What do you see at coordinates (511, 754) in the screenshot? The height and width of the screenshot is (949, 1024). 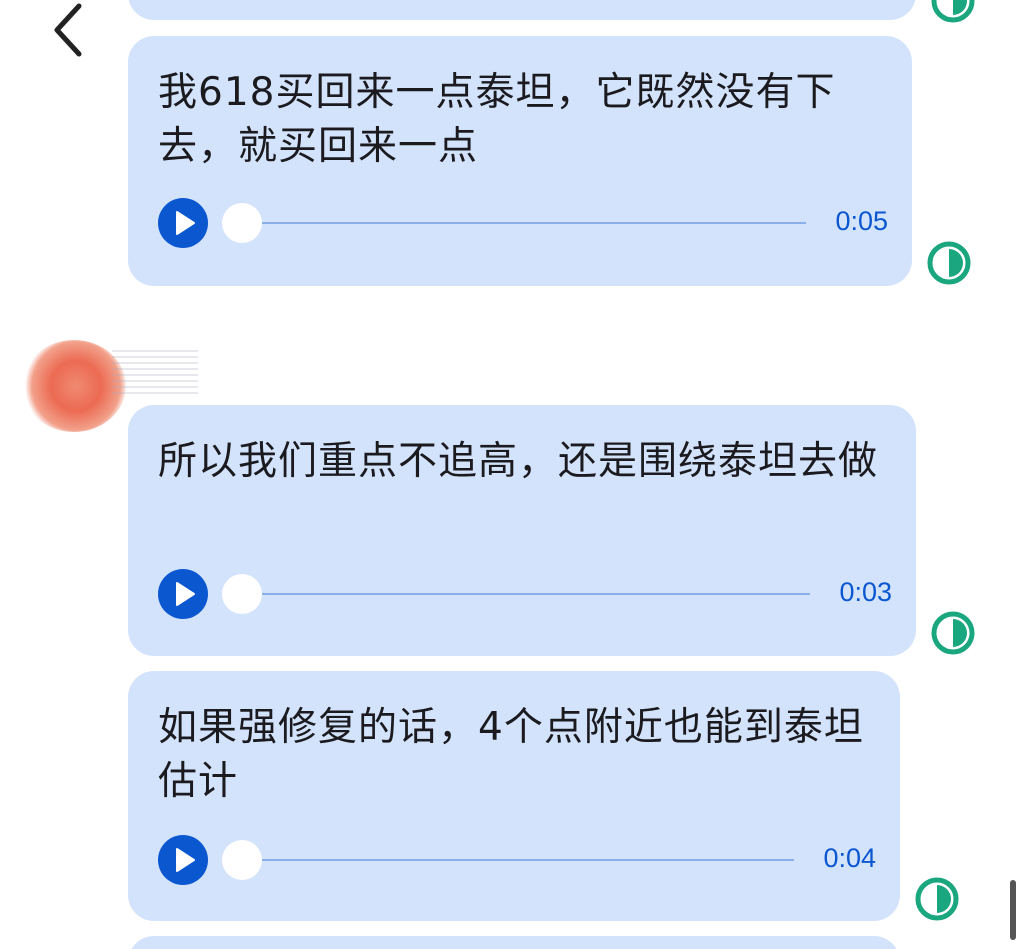 I see `message-text: 如果强修复的话，4个点附近也能到泰坦估计` at bounding box center [511, 754].